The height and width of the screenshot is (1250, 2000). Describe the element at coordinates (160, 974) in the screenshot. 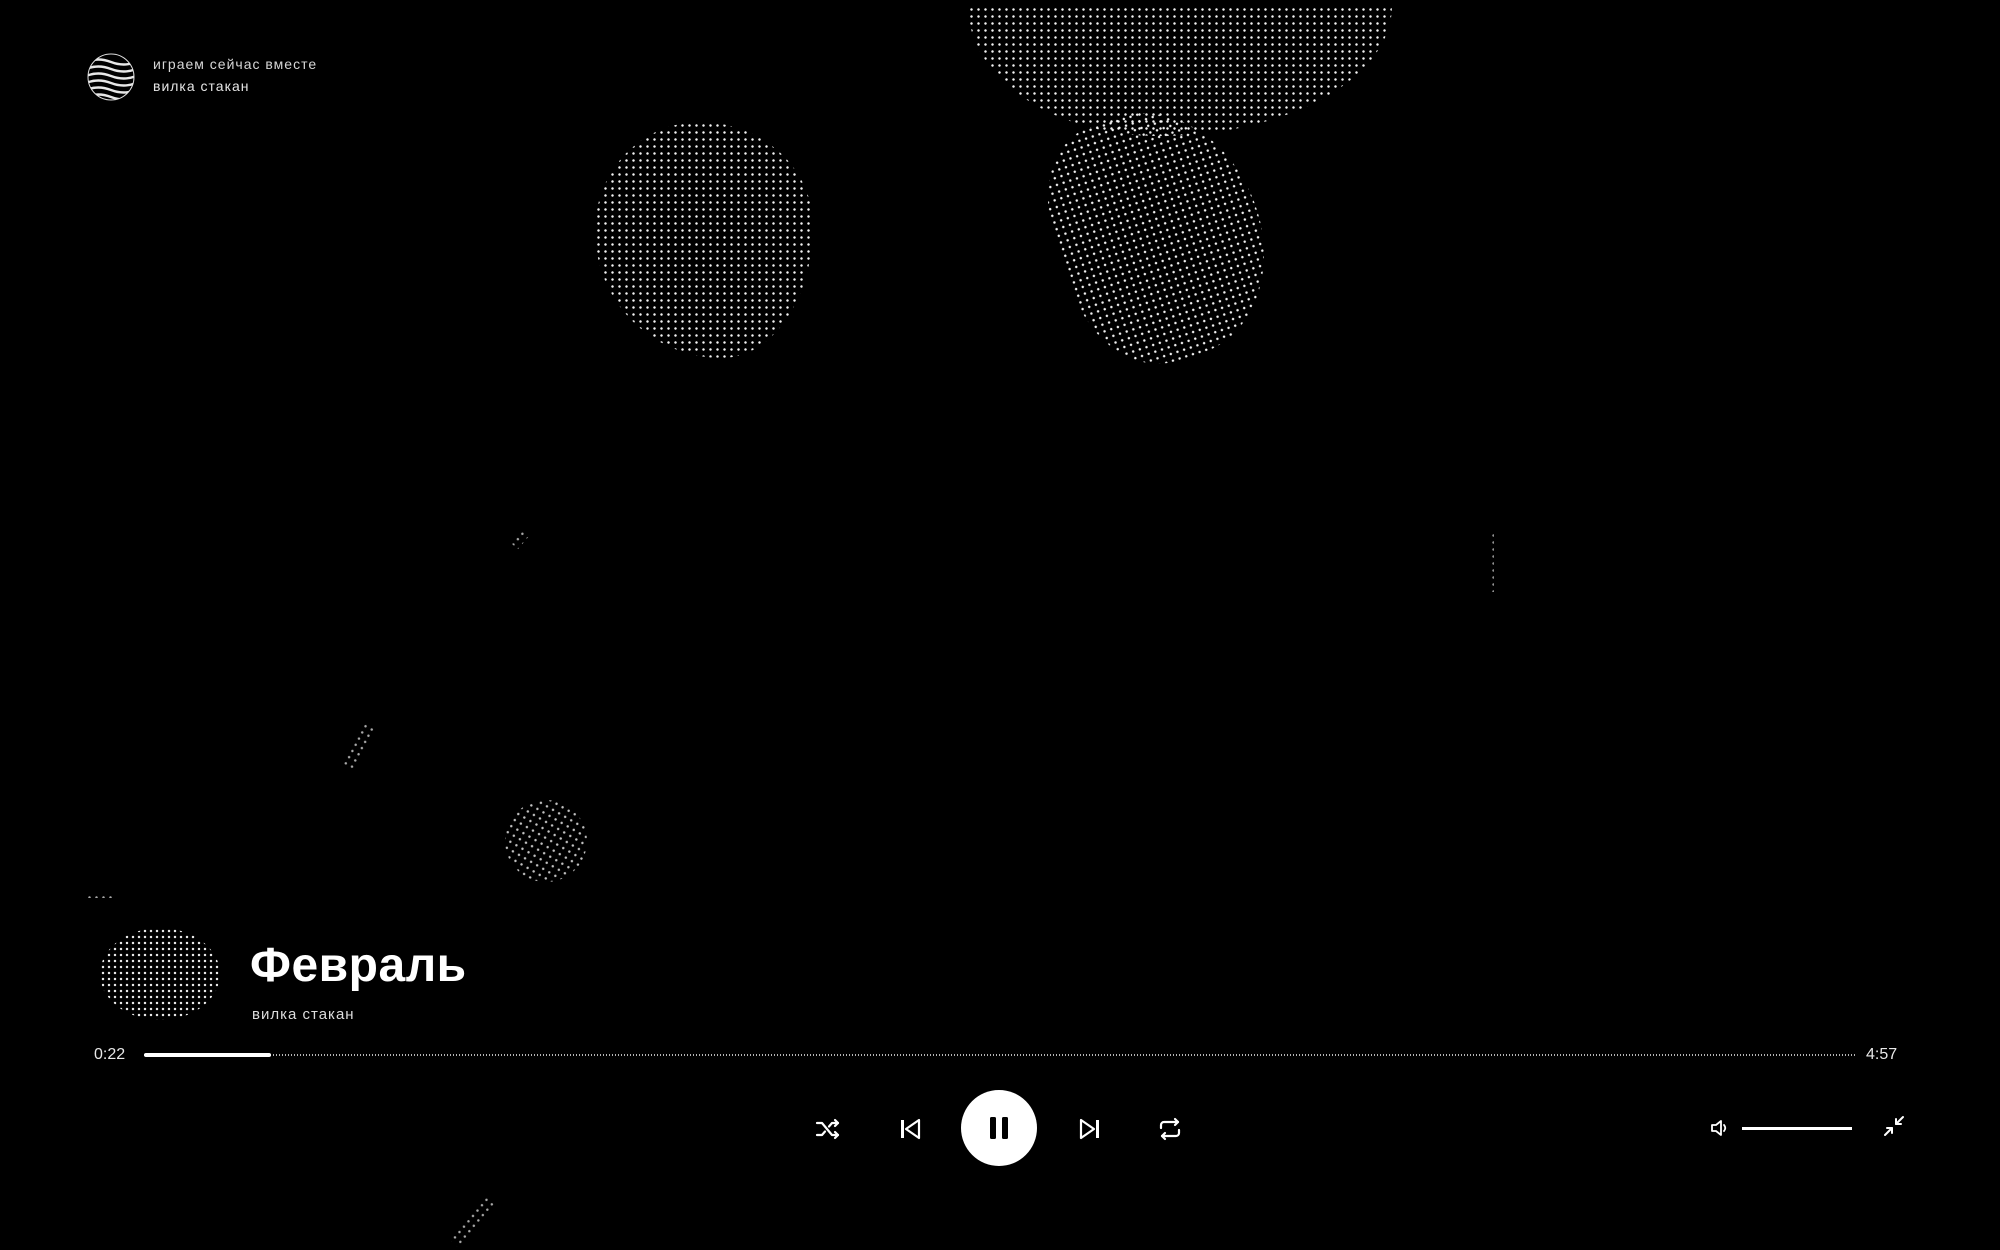

I see `dotted-cover-icon` at that location.